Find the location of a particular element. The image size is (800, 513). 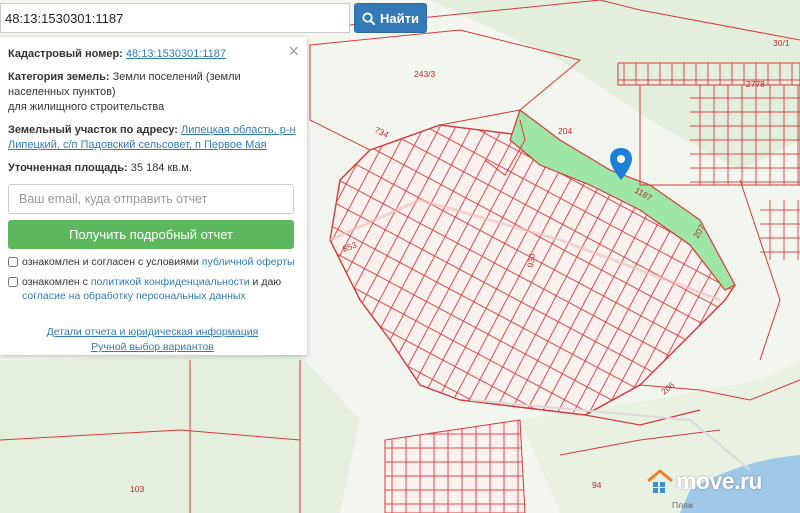

map-label: 103 is located at coordinates (137, 489).